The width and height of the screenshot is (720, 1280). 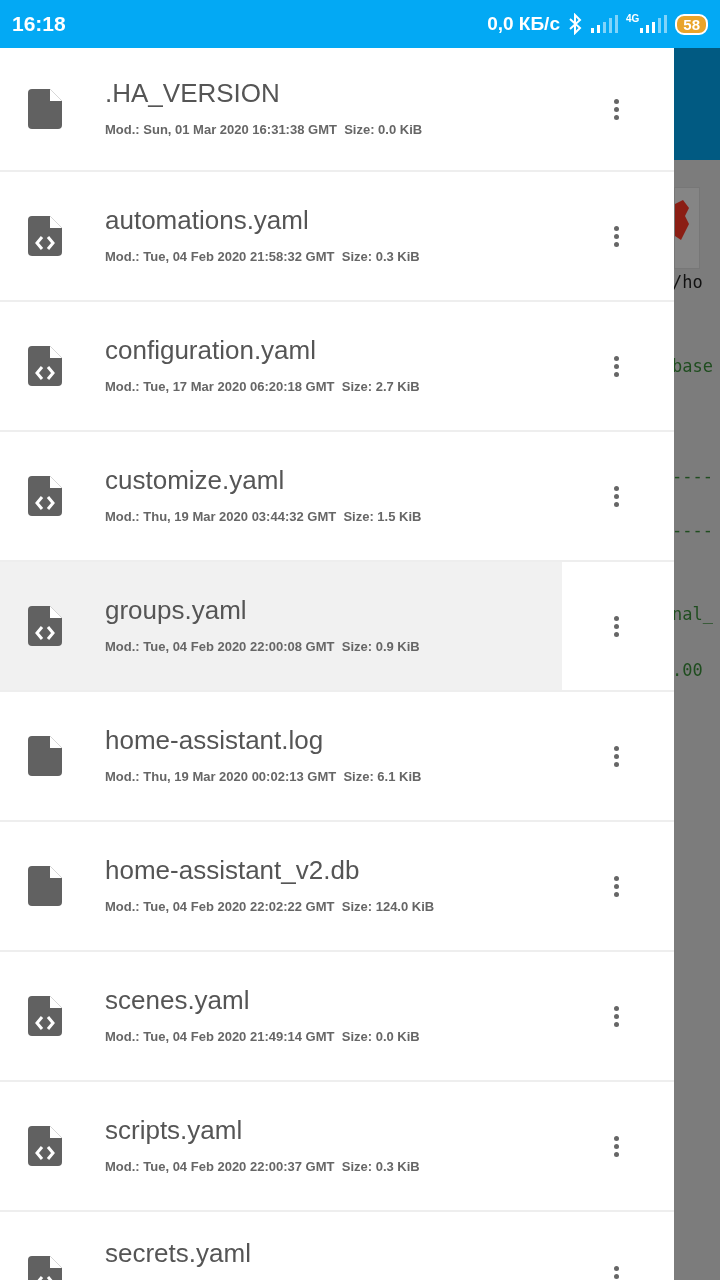 I want to click on code-text: .00, so click(x=689, y=670).